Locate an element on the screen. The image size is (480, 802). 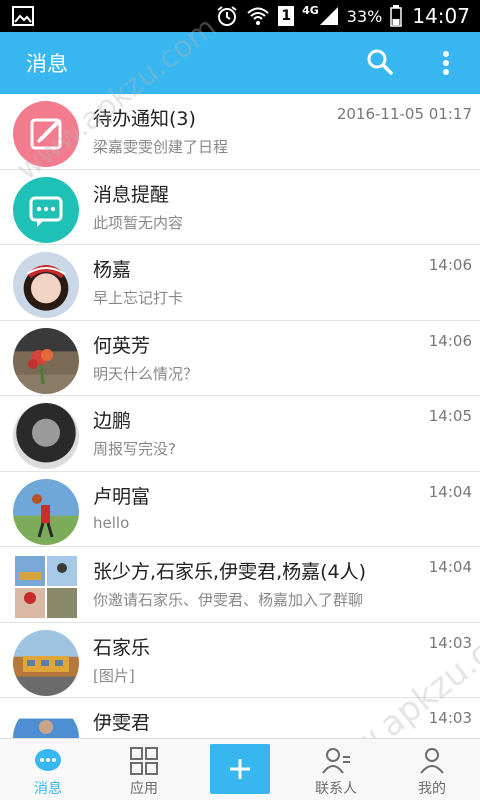
conversation-item: 伊雯君 14:03 is located at coordinates (240, 718).